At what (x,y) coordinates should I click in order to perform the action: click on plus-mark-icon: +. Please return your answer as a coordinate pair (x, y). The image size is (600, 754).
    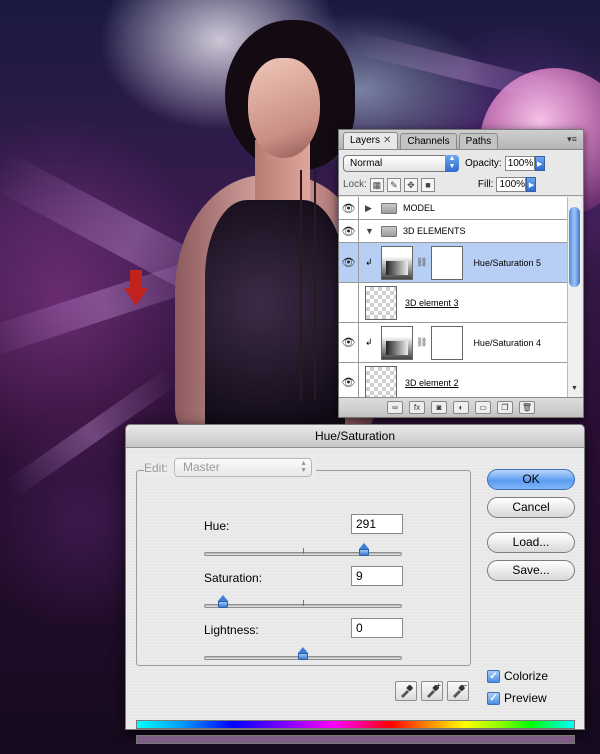
    Looking at the image, I should click on (438, 685).